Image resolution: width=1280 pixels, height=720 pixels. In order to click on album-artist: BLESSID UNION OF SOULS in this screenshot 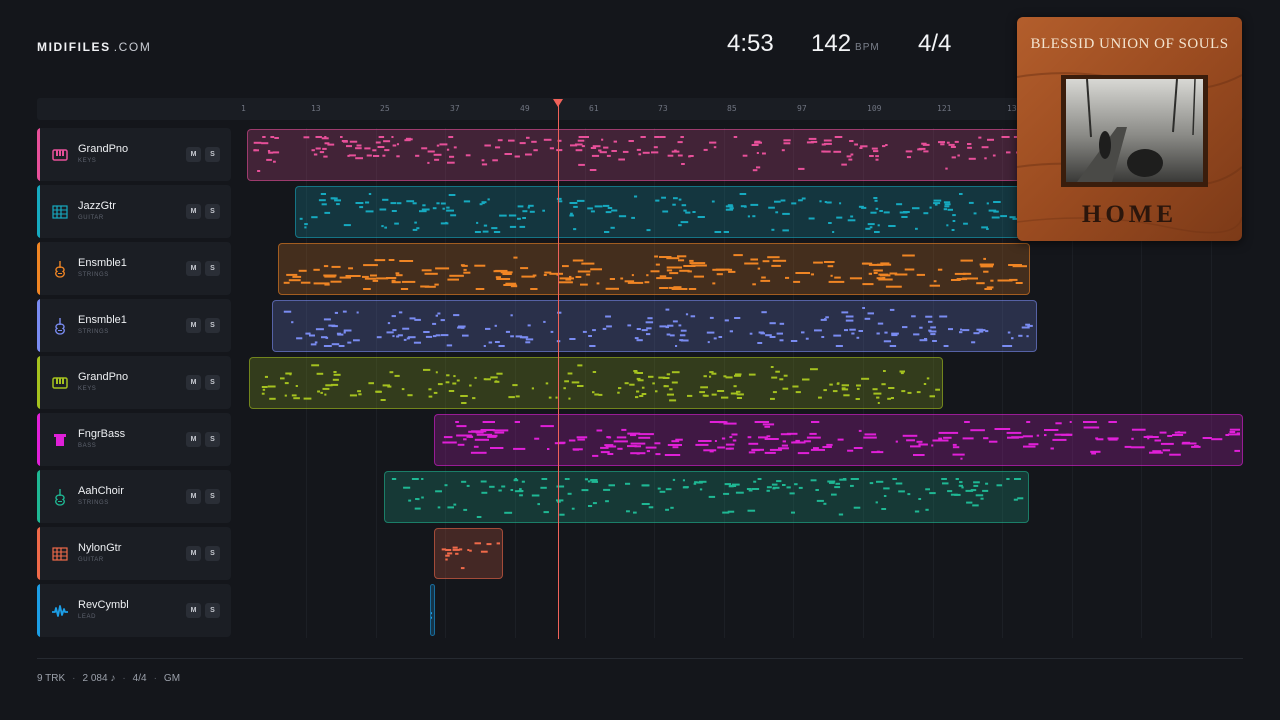, I will do `click(1129, 44)`.